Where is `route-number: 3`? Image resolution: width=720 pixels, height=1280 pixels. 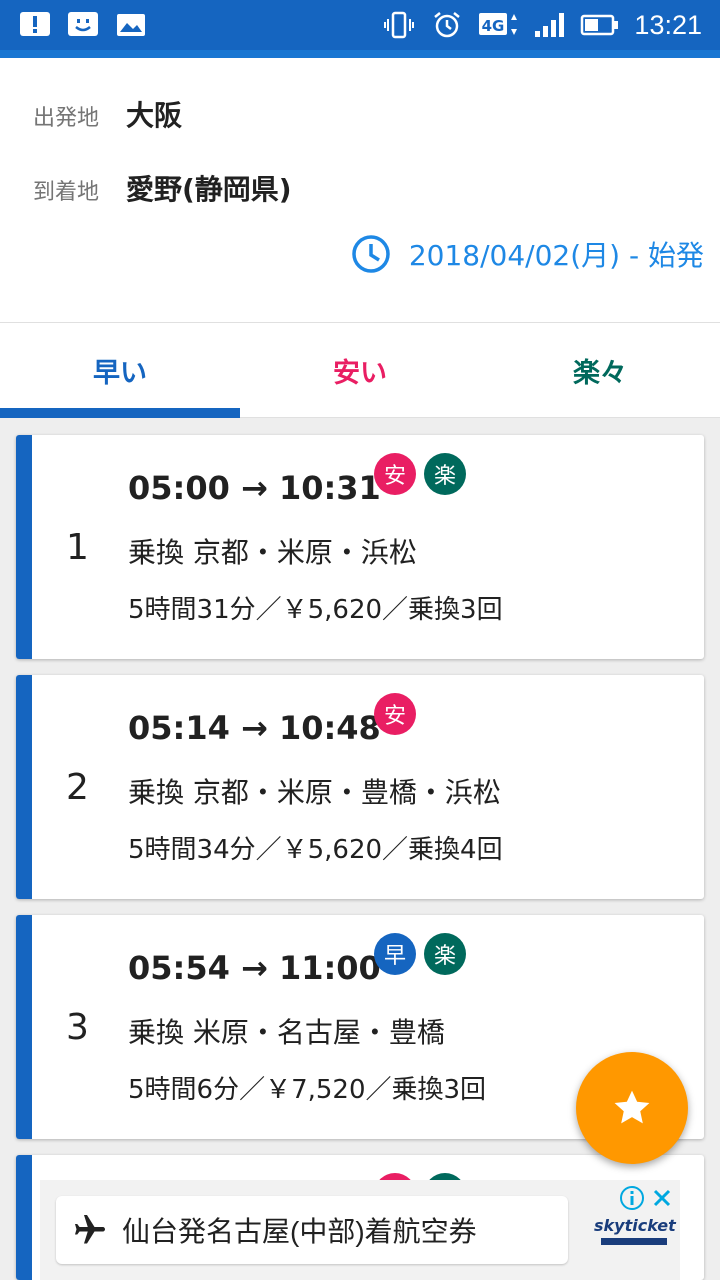 route-number: 3 is located at coordinates (77, 1027).